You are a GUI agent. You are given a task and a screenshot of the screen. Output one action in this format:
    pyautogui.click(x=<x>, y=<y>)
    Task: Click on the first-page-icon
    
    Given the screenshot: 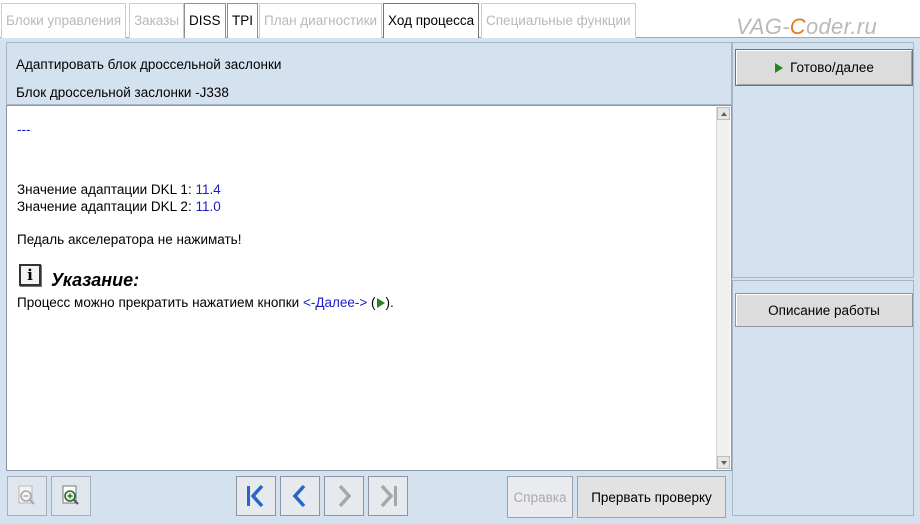 What is the action you would take?
    pyautogui.click(x=255, y=496)
    